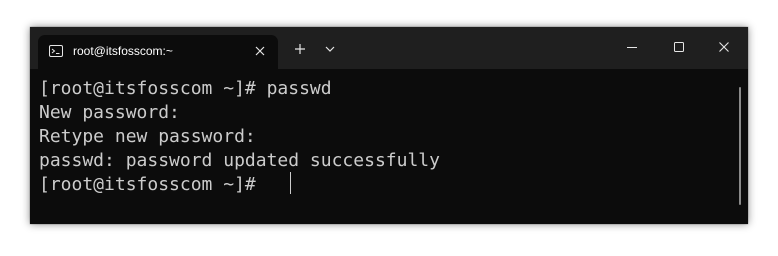  I want to click on terminal-line: [root@itsfosscom ~]# passwd, so click(185, 88).